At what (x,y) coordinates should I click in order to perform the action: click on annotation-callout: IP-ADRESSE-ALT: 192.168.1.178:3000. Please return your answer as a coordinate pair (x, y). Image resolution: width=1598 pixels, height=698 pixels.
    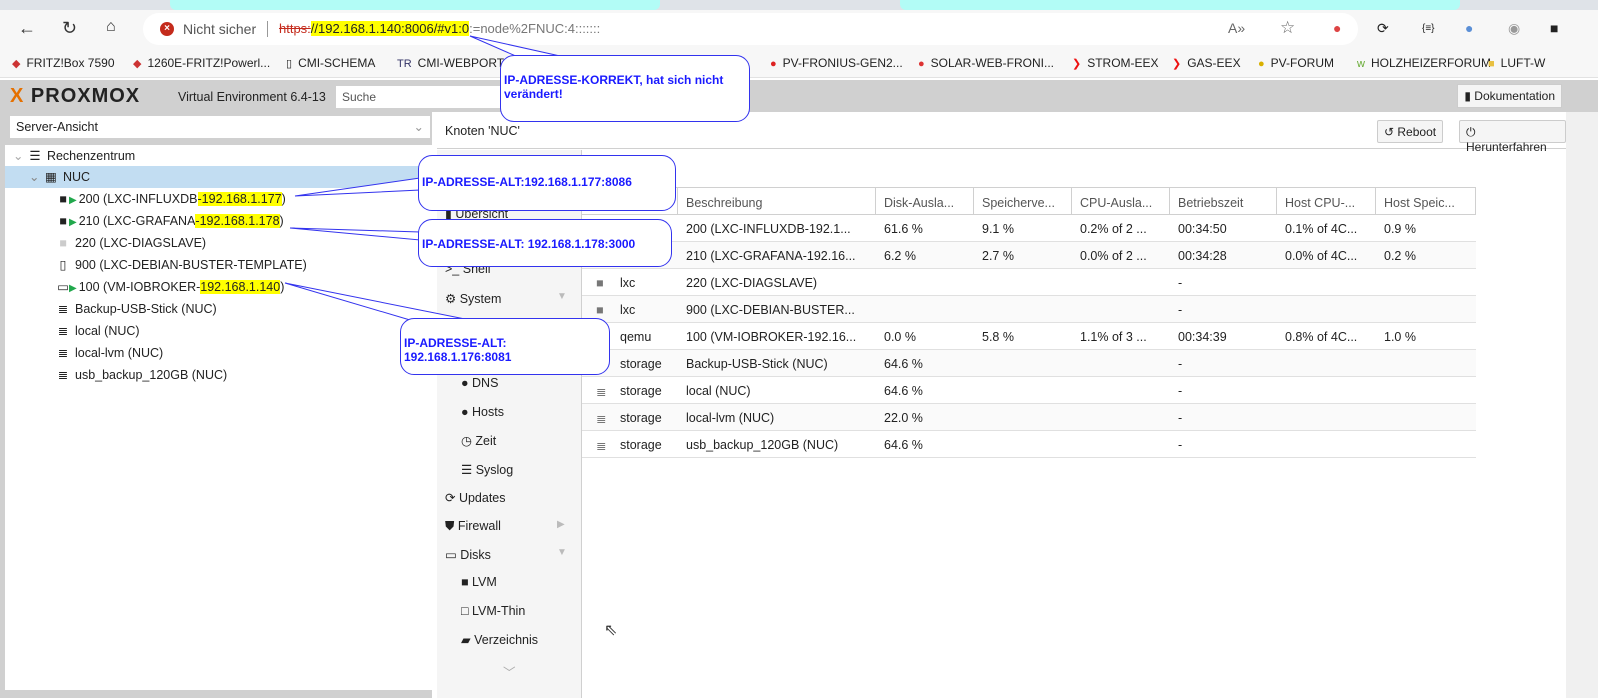
    Looking at the image, I should click on (545, 243).